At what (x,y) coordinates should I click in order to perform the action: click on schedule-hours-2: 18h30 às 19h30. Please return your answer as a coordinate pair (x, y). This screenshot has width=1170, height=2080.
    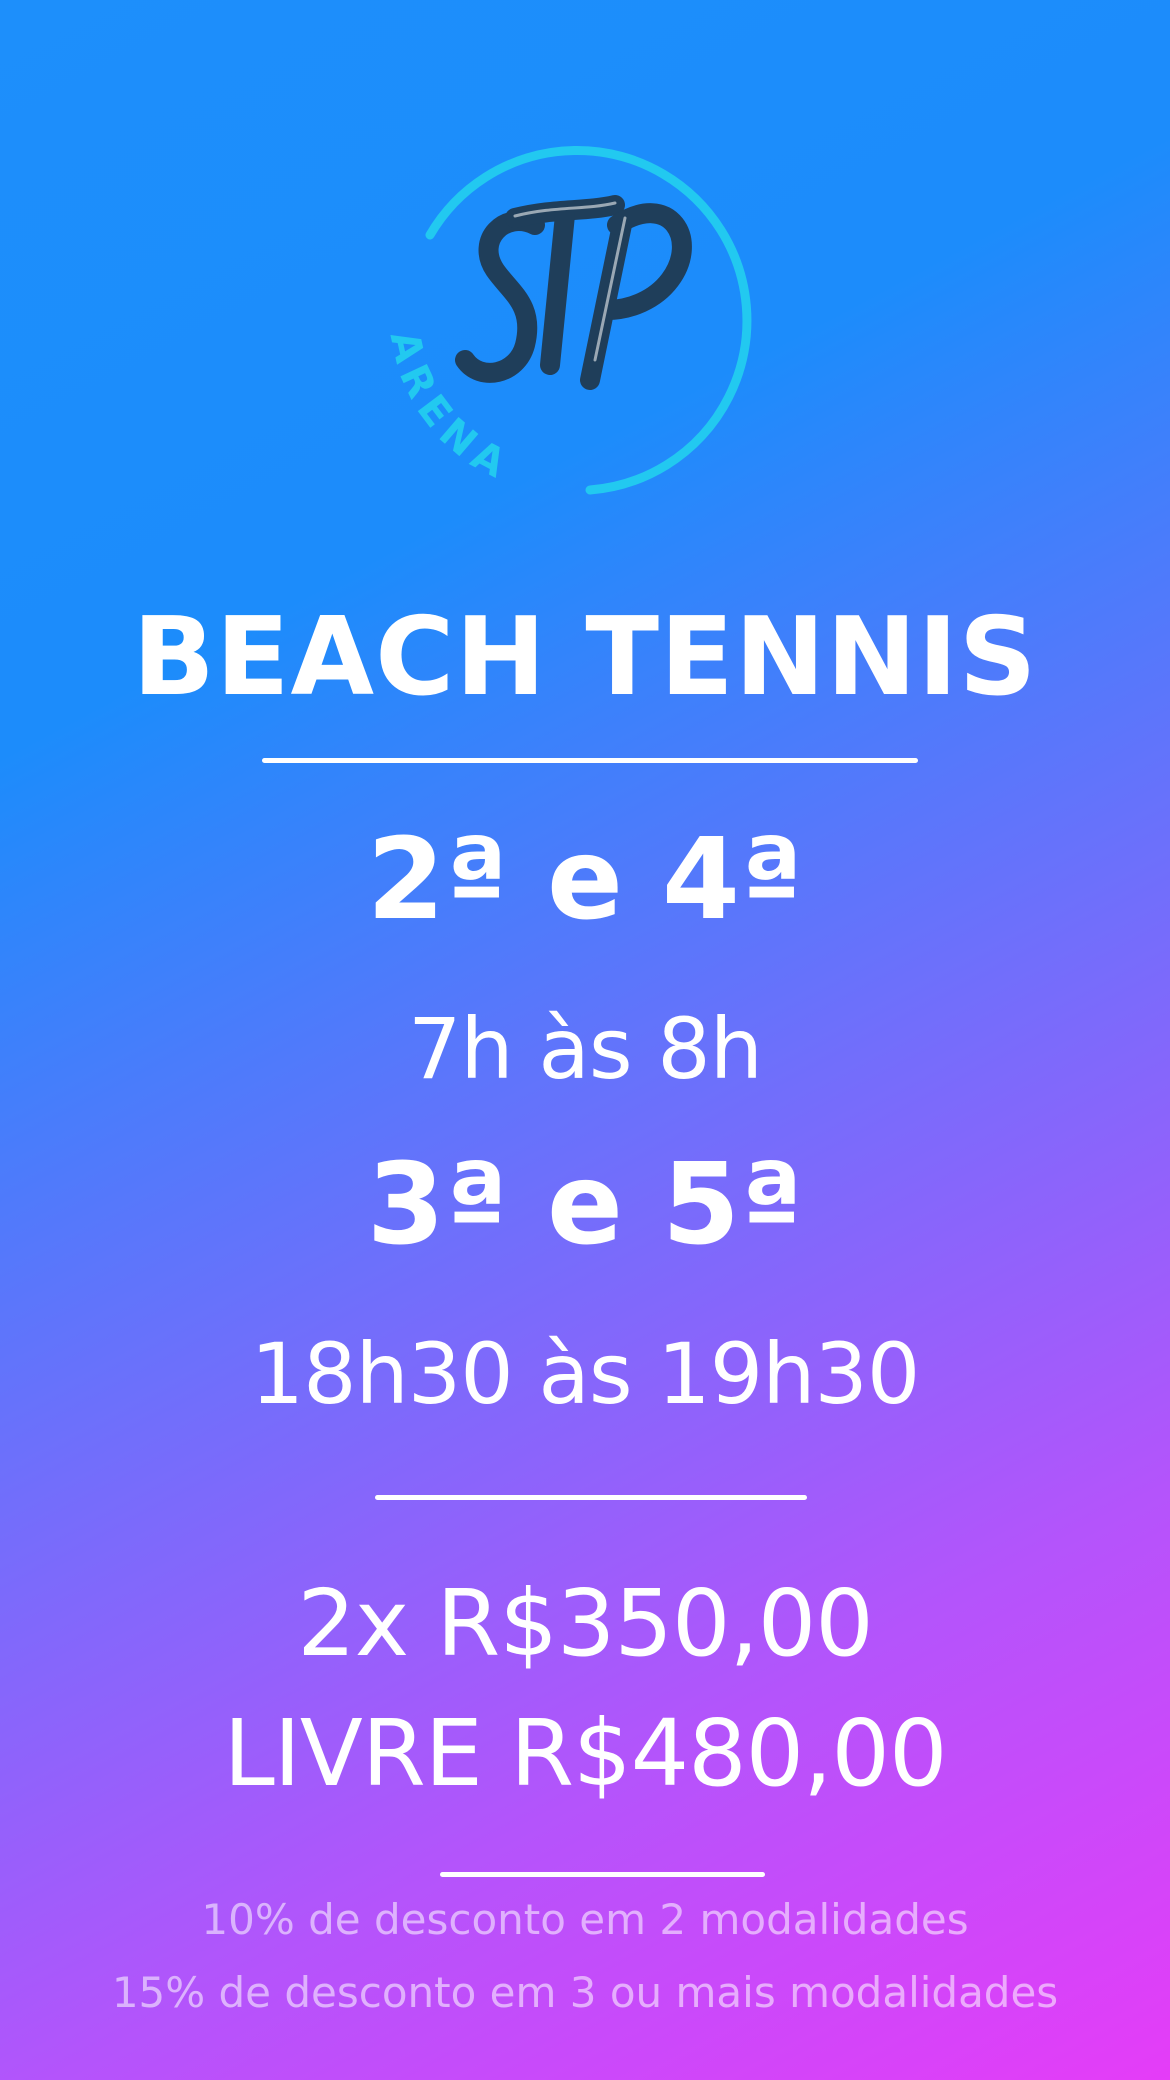
    Looking at the image, I should click on (585, 1374).